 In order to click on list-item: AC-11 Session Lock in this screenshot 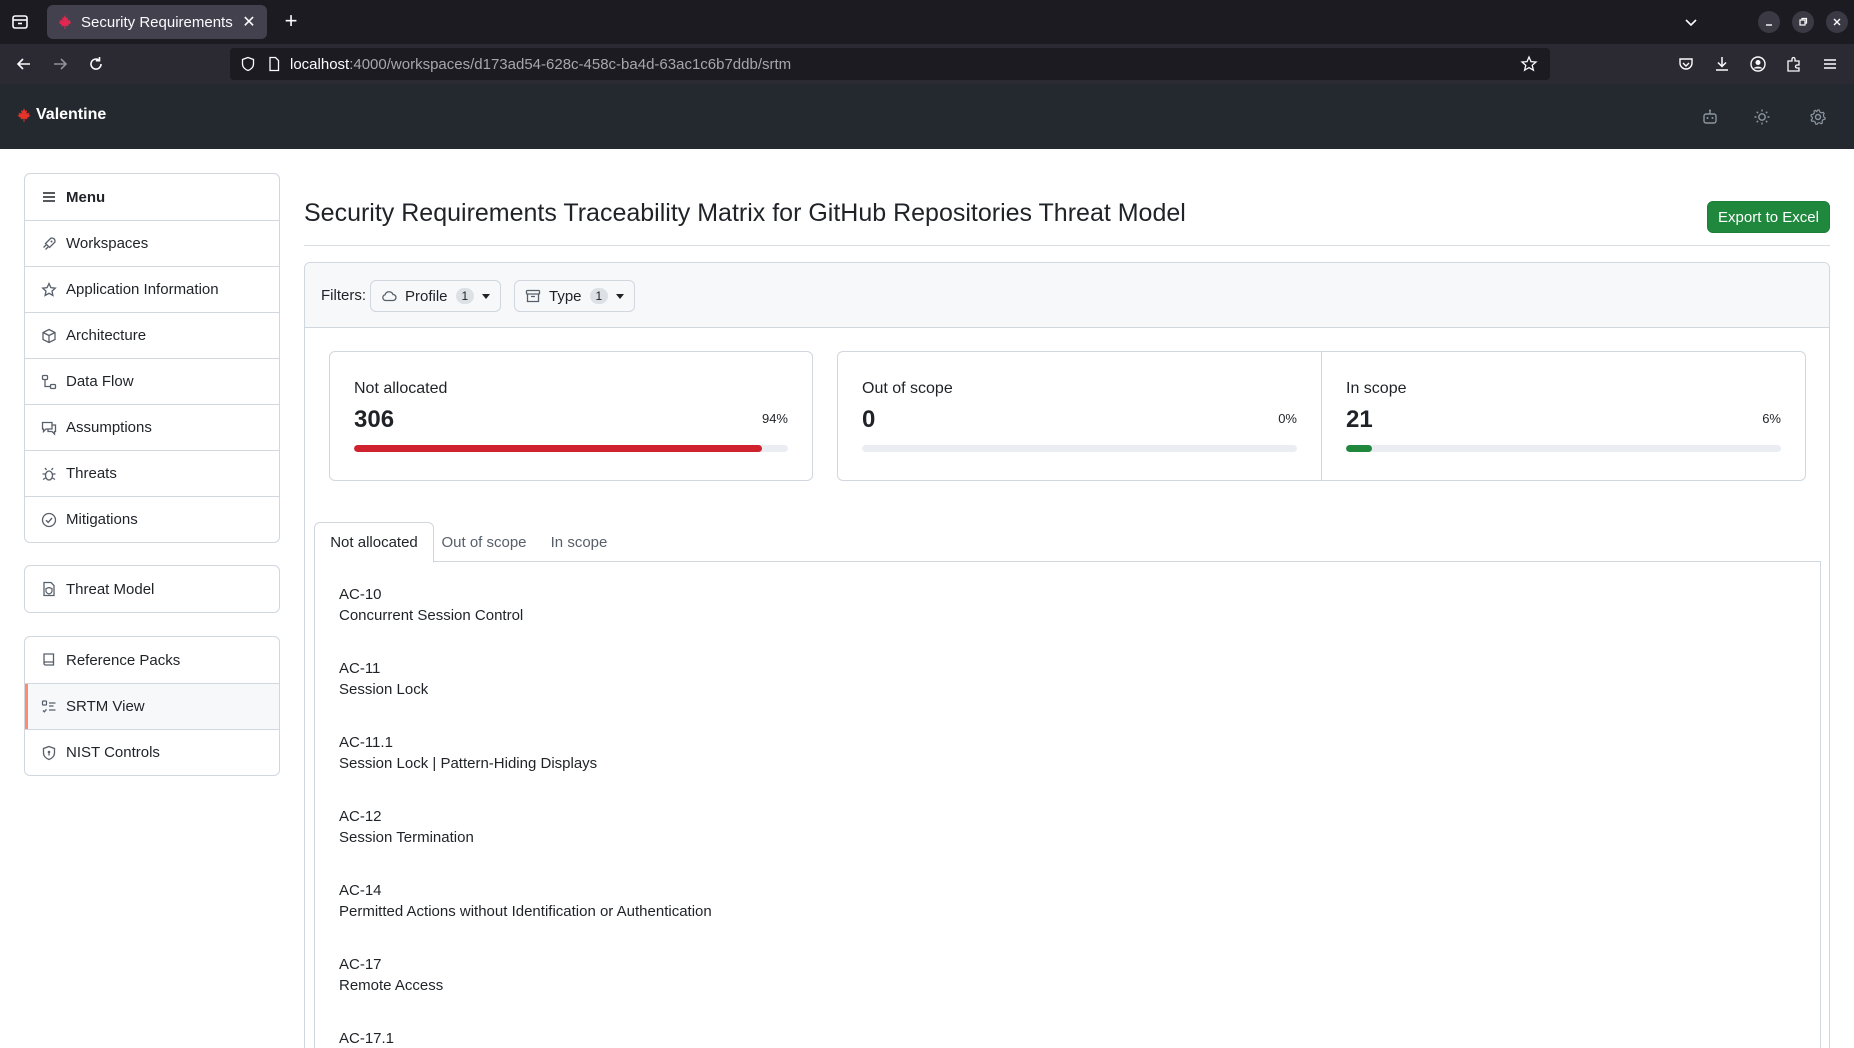, I will do `click(383, 679)`.